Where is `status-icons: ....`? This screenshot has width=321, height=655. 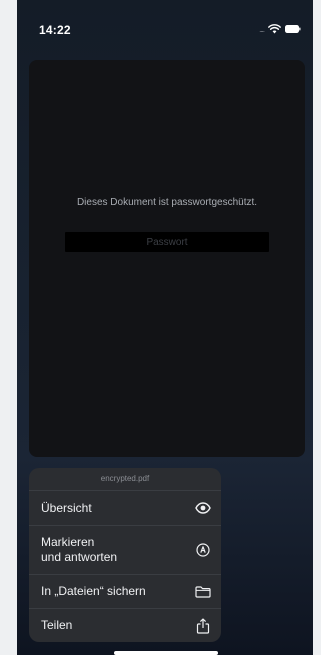 status-icons: .... is located at coordinates (280, 29).